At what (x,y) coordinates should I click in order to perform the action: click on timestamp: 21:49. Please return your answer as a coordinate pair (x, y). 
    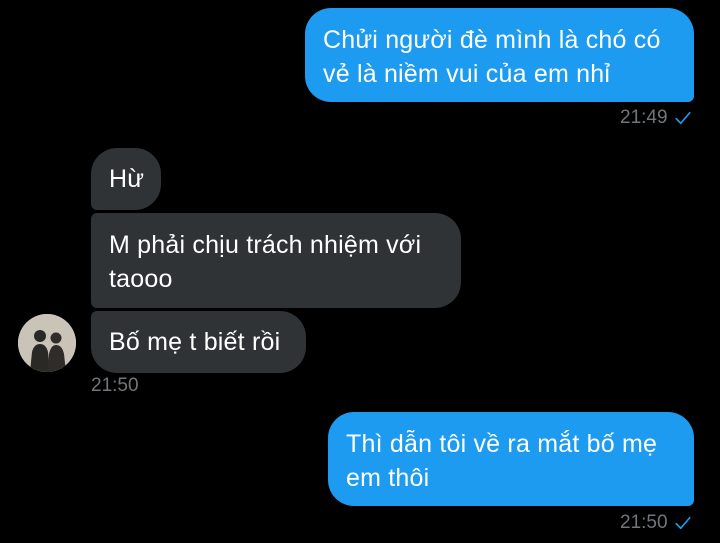
    Looking at the image, I should click on (644, 117).